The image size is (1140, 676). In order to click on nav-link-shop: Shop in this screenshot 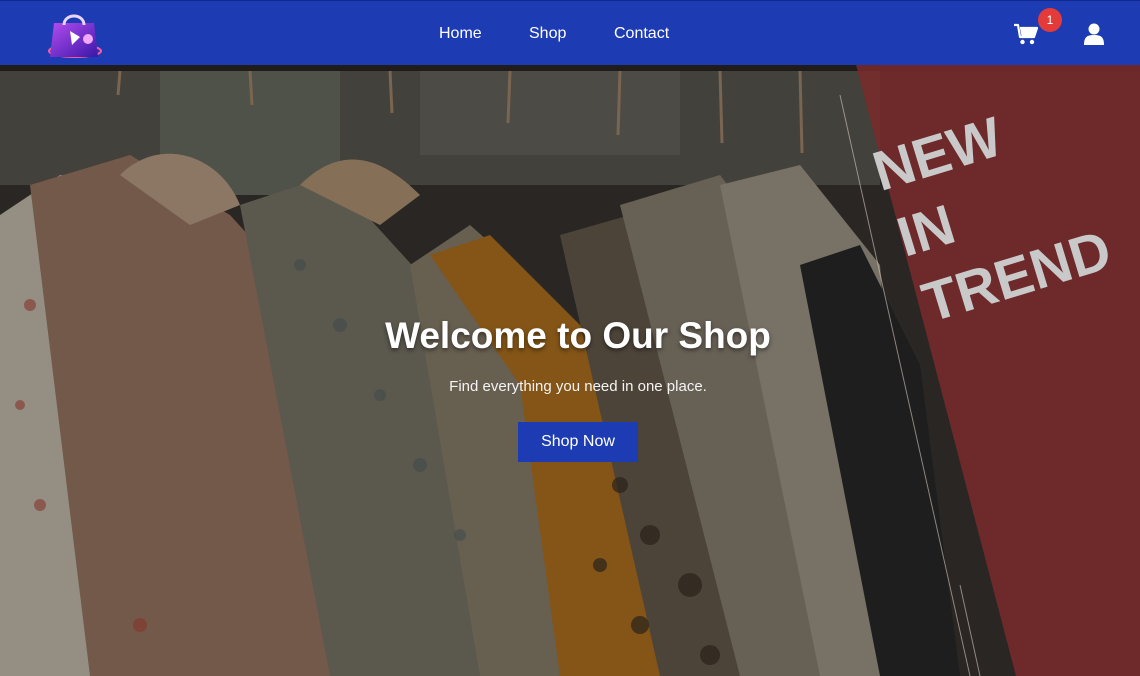, I will do `click(547, 34)`.